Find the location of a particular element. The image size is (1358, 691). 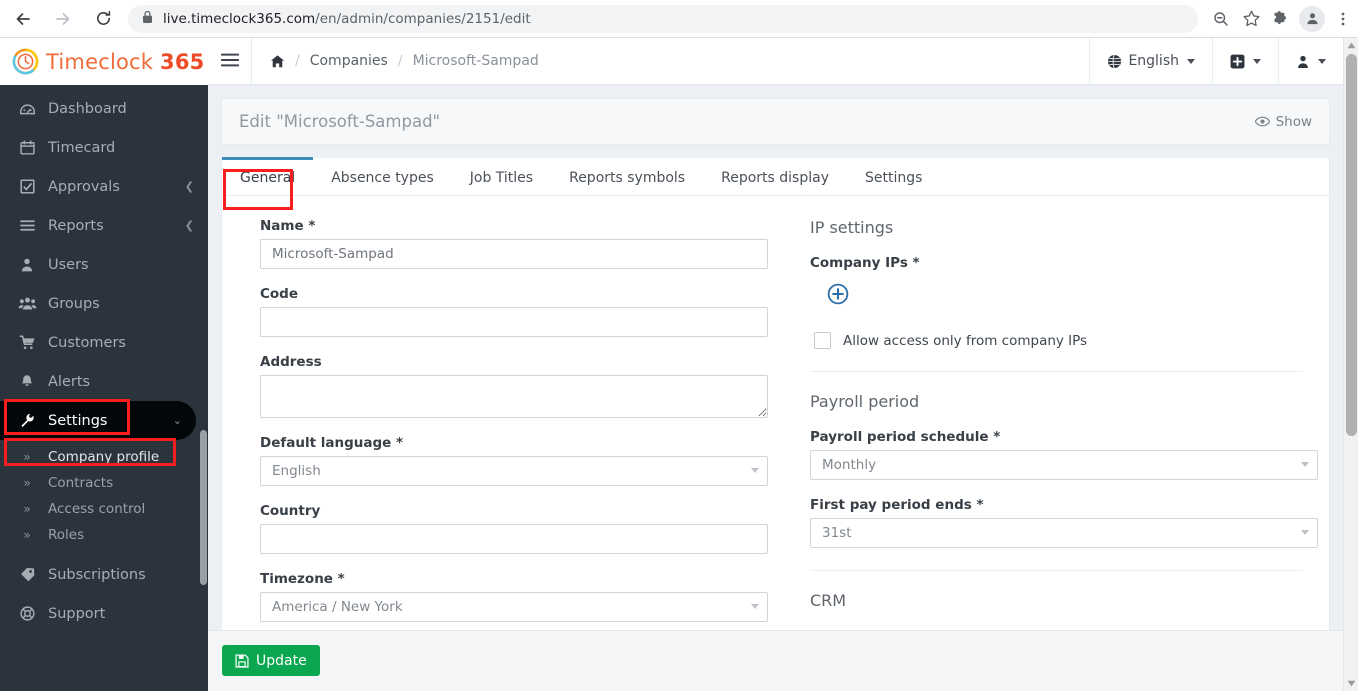

sidebar-item-users: Users is located at coordinates (104, 264).